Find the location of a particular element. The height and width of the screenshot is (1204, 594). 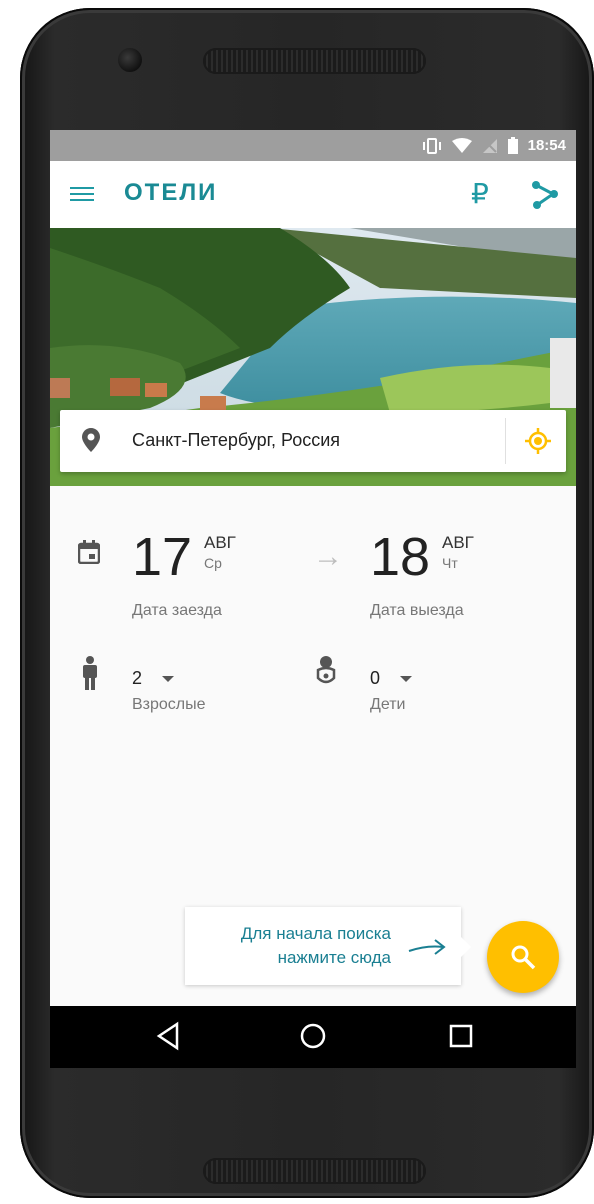

app-title: ОТЕЛИ is located at coordinates (171, 192).